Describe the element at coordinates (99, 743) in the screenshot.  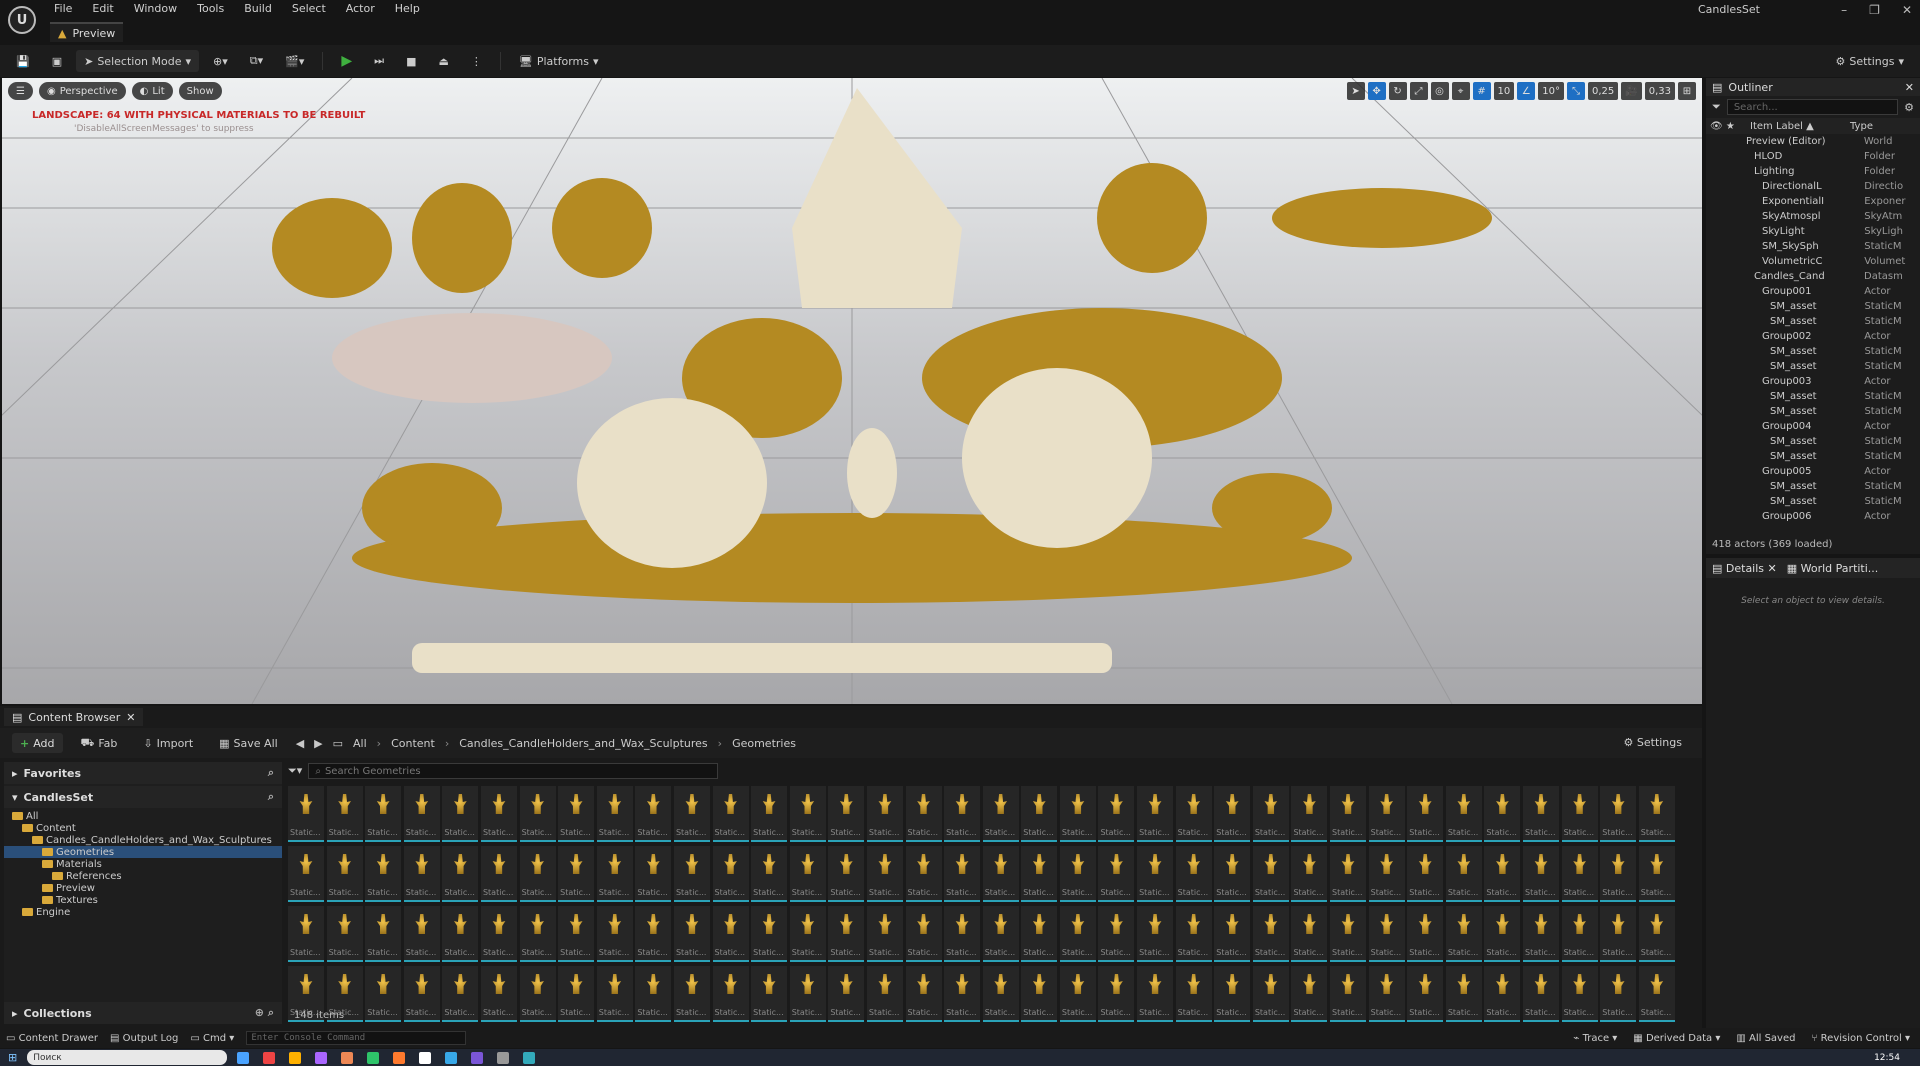
I see `fab-button: ⛟ Fab` at that location.